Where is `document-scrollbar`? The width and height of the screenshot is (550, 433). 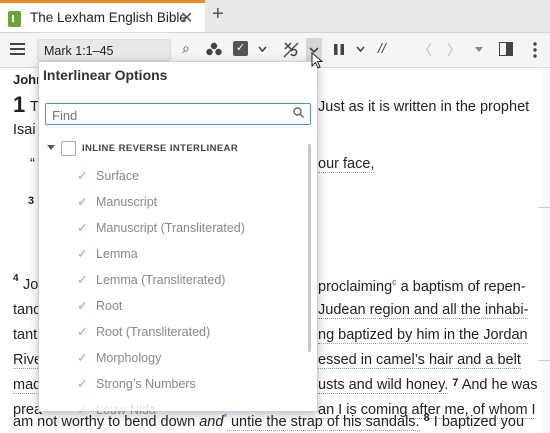
document-scrollbar is located at coordinates (546, 250).